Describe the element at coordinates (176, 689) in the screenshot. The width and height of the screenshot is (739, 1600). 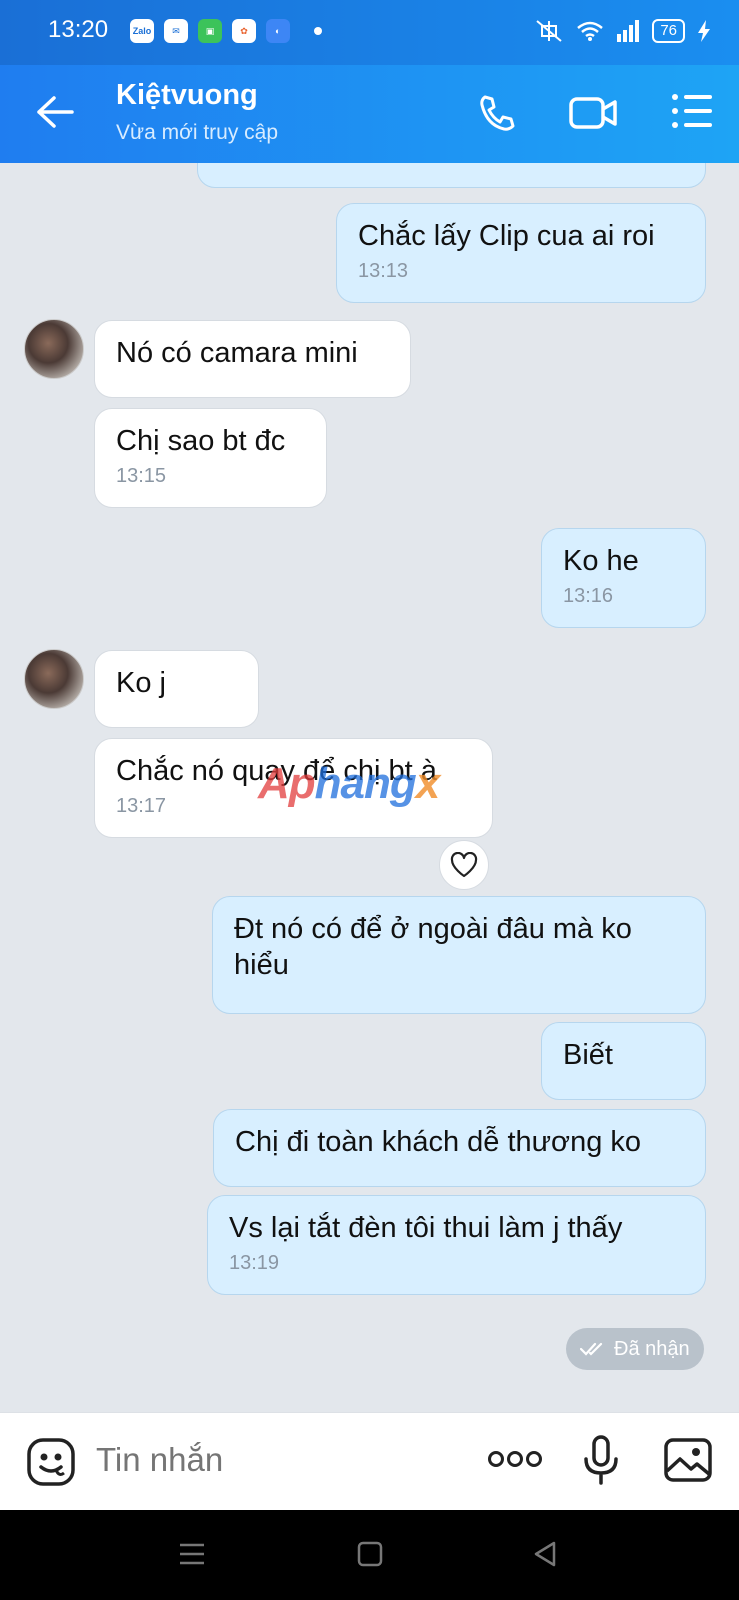
I see `message-bubble: Ko j` at that location.